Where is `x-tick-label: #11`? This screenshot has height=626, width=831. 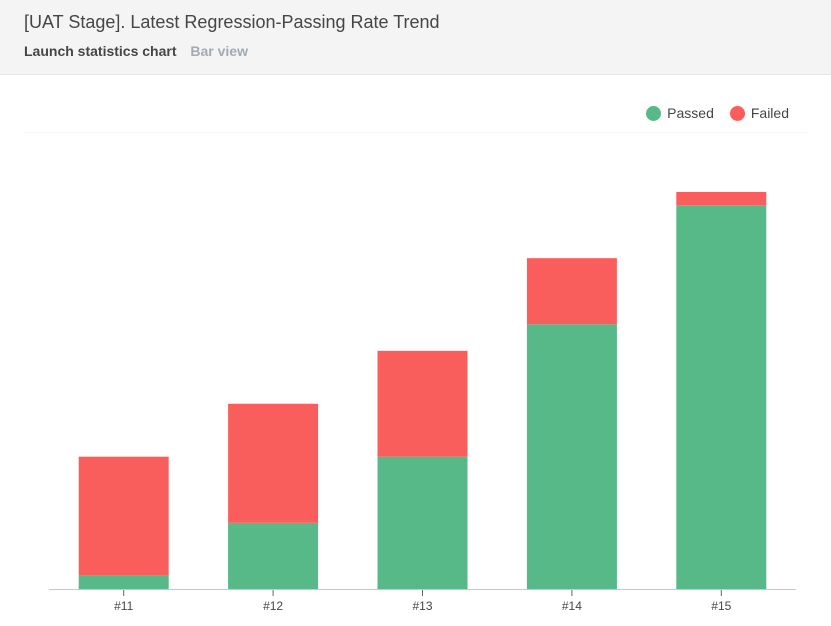 x-tick-label: #11 is located at coordinates (123, 606).